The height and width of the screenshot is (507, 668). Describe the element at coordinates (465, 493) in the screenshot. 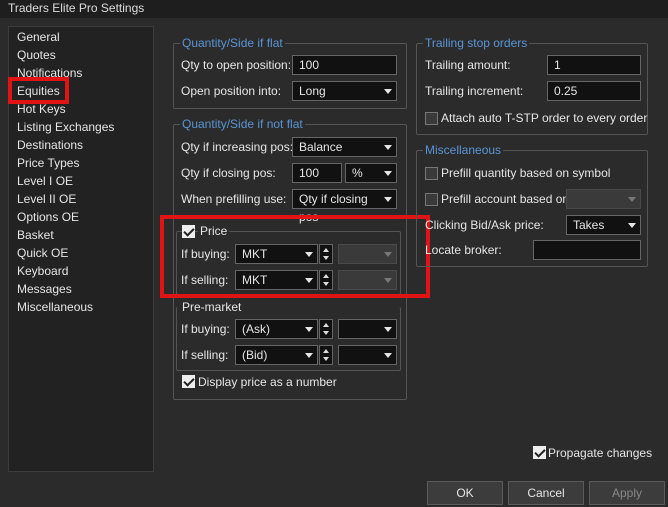

I see `ok-button: OK` at that location.